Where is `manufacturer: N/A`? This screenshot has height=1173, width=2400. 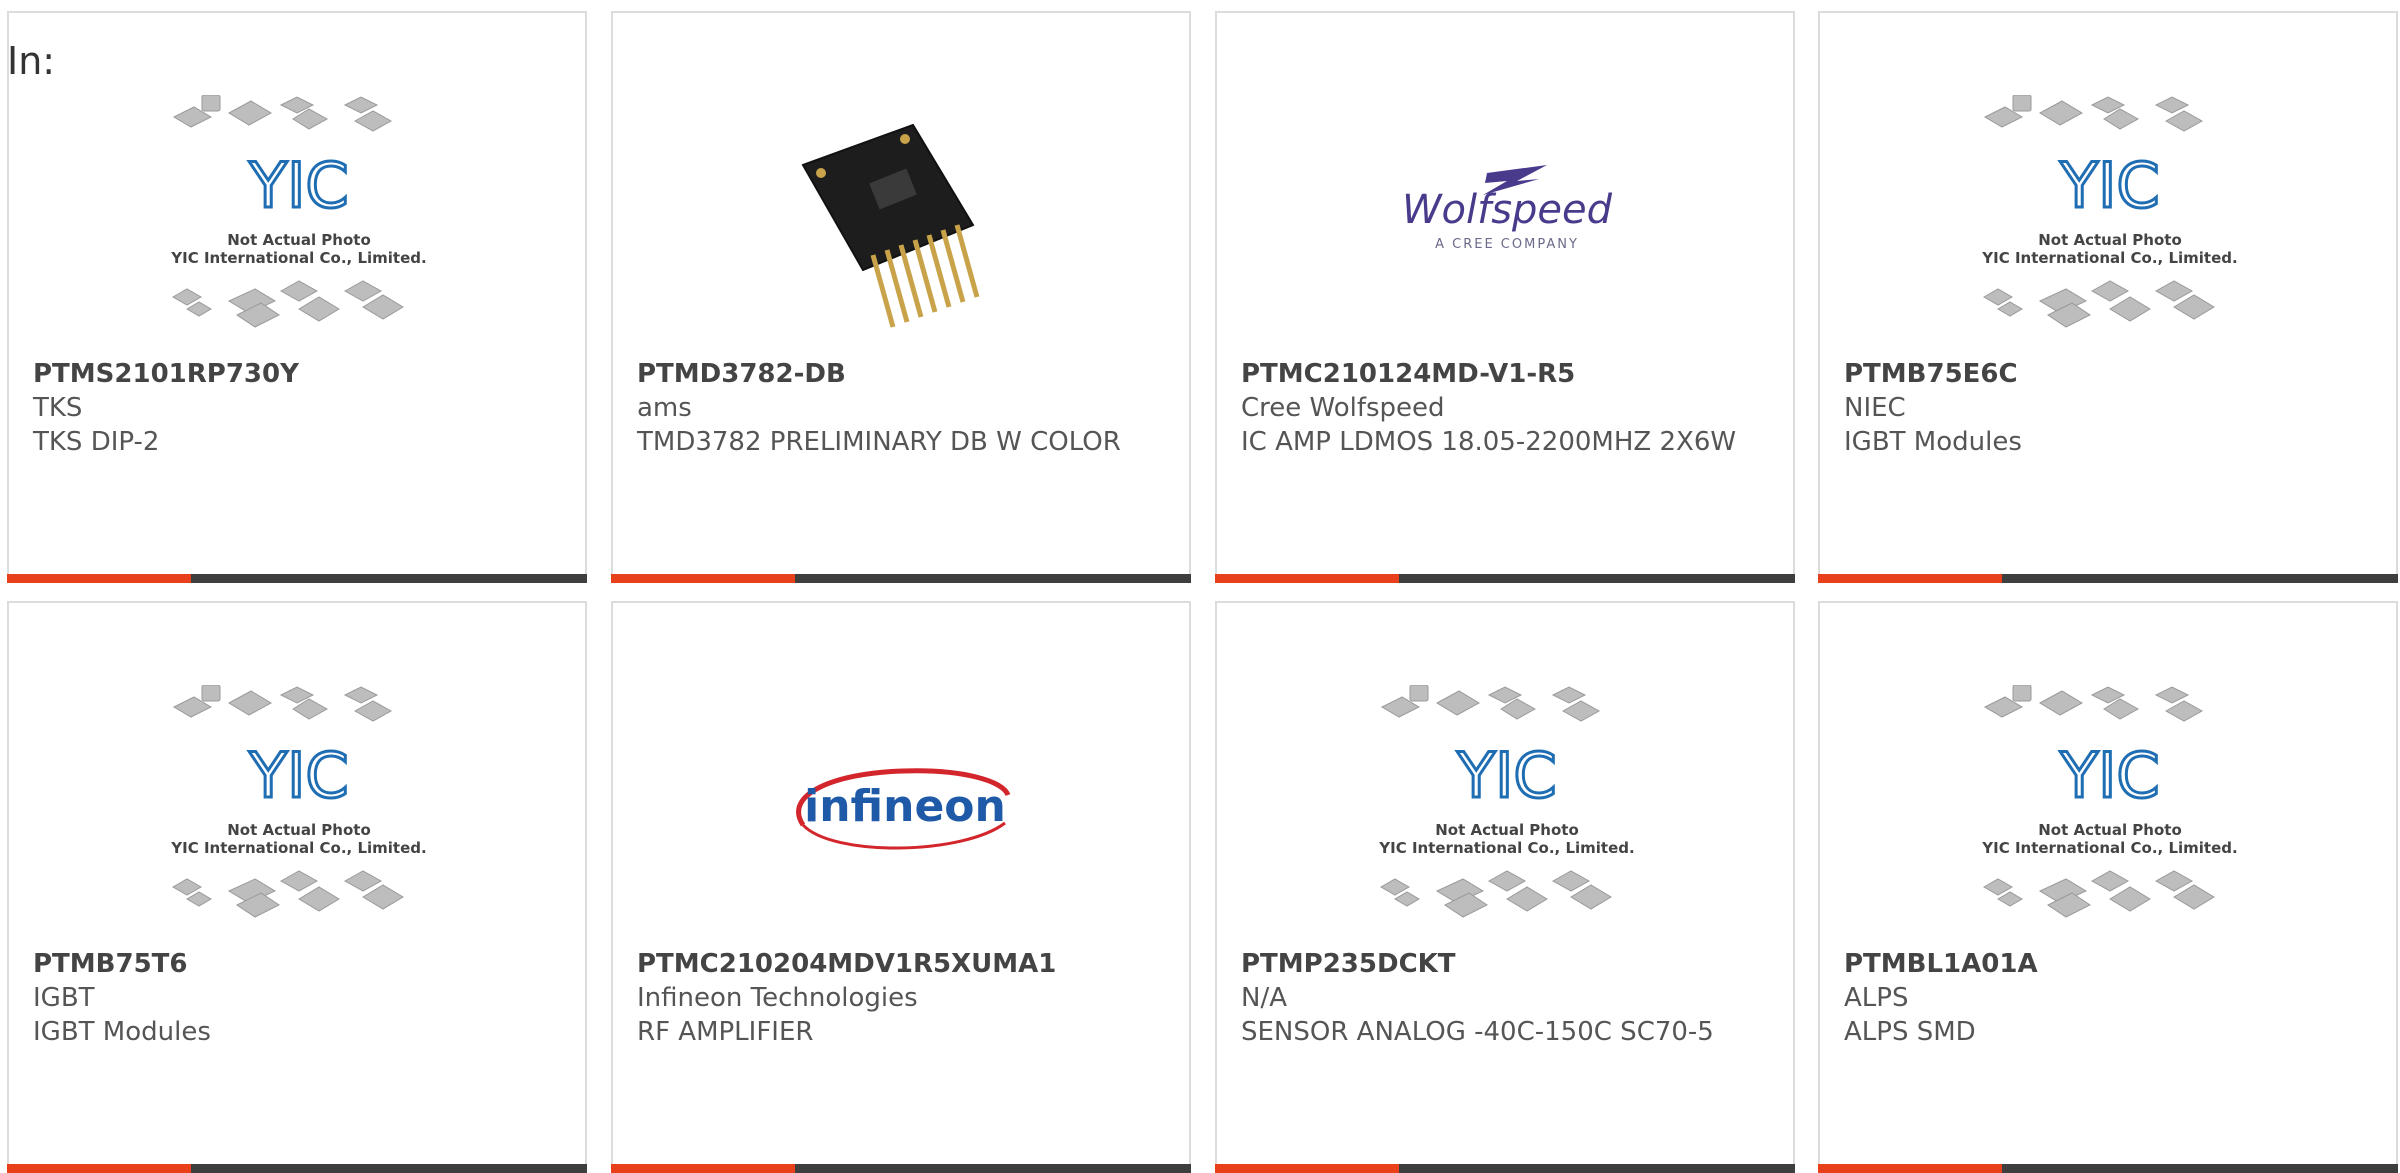 manufacturer: N/A is located at coordinates (1264, 998).